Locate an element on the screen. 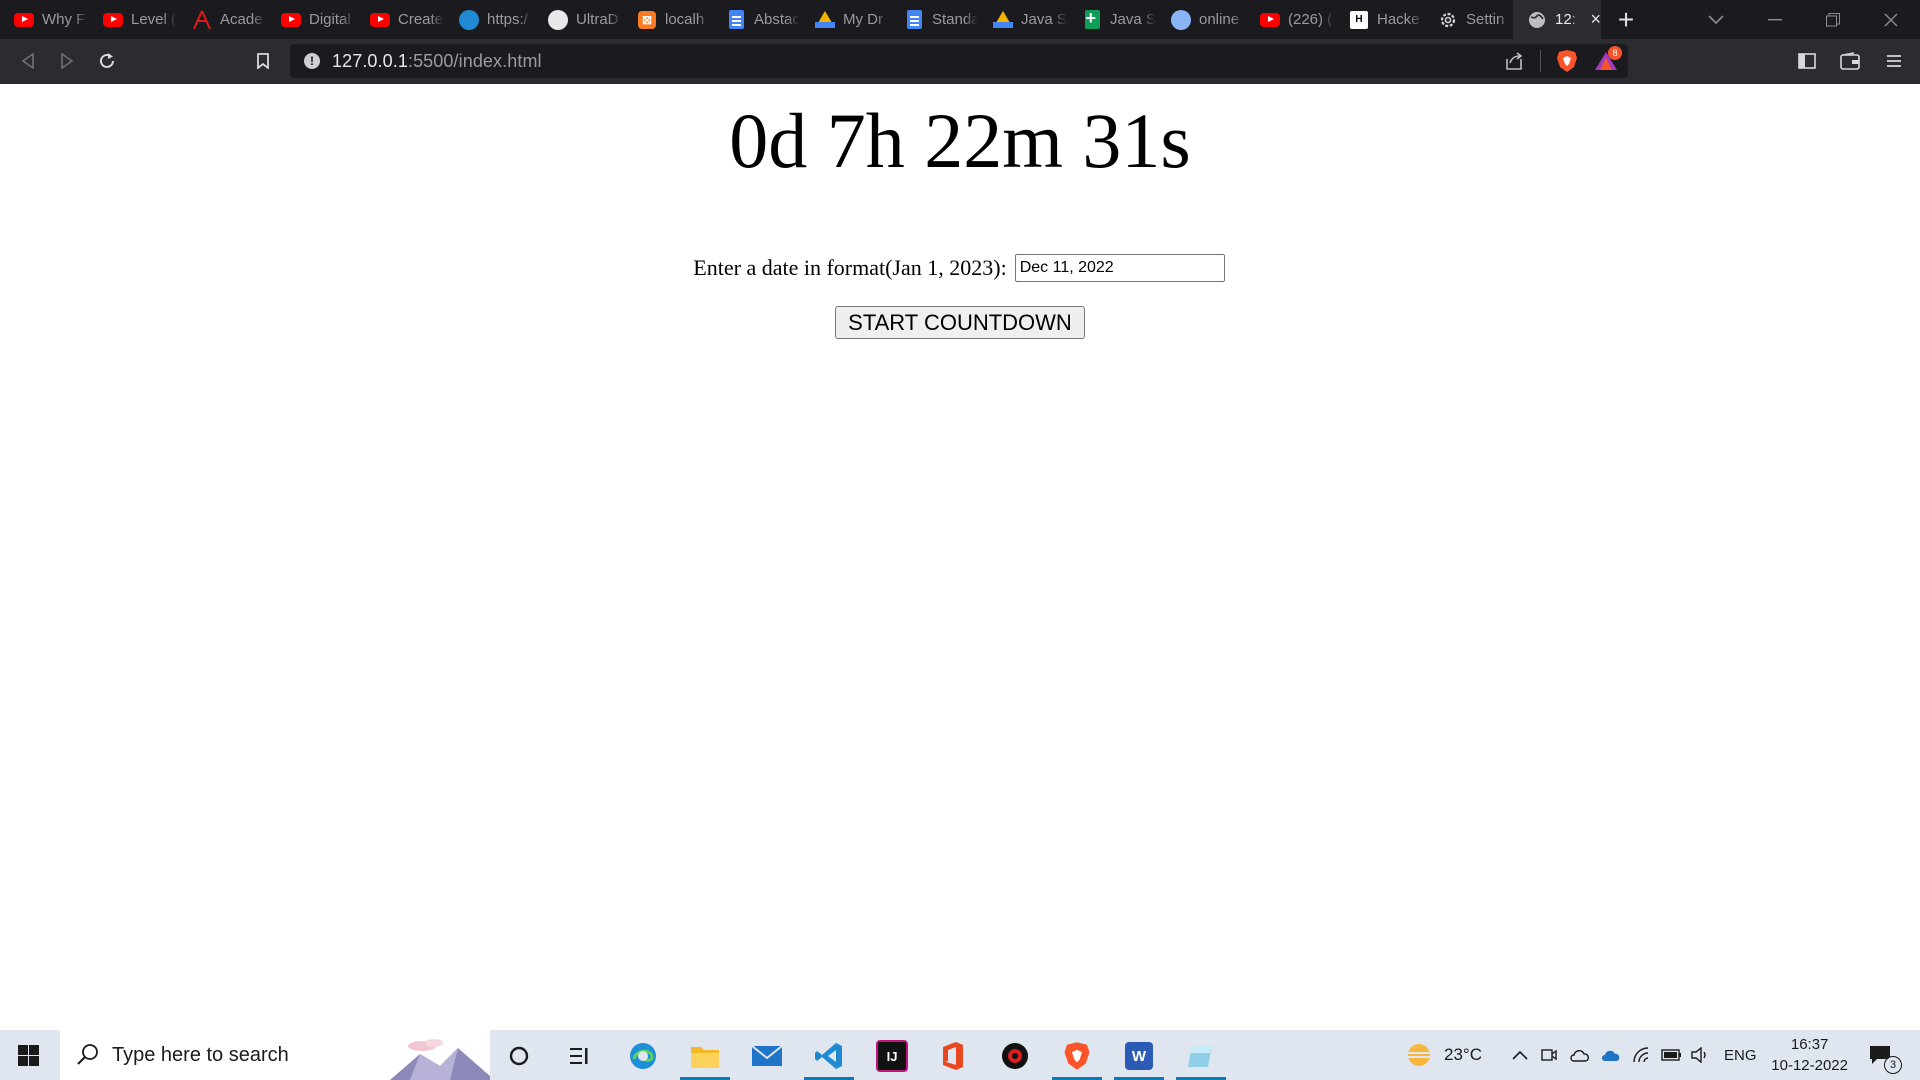 The image size is (1920, 1080). mail-icon is located at coordinates (767, 1056).